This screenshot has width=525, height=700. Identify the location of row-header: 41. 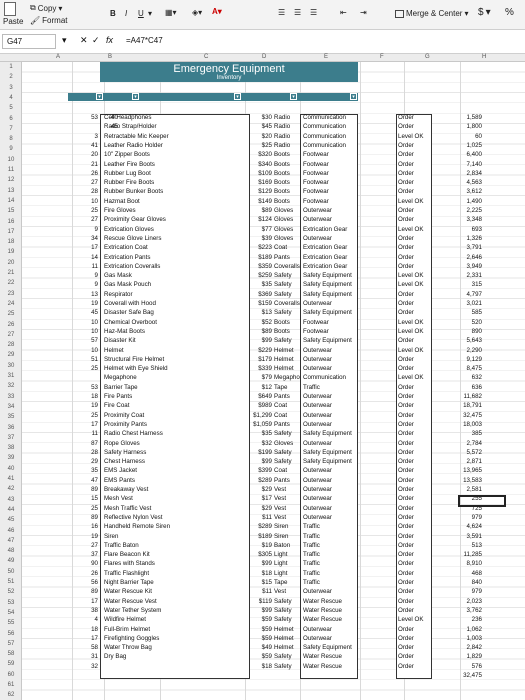
(11, 479).